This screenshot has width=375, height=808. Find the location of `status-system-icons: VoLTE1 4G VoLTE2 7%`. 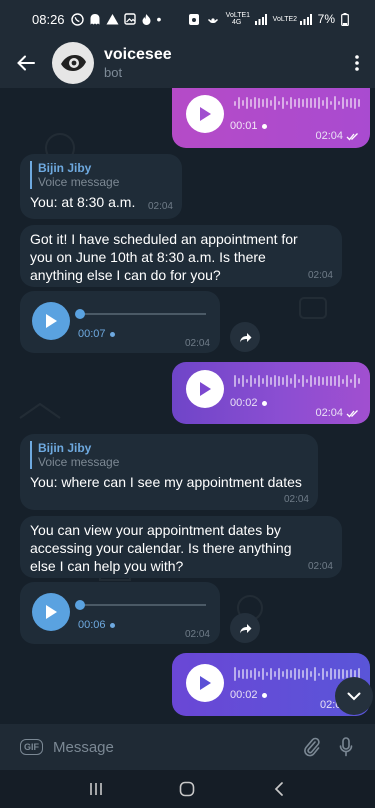

status-system-icons: VoLTE1 4G VoLTE2 7% is located at coordinates (268, 19).